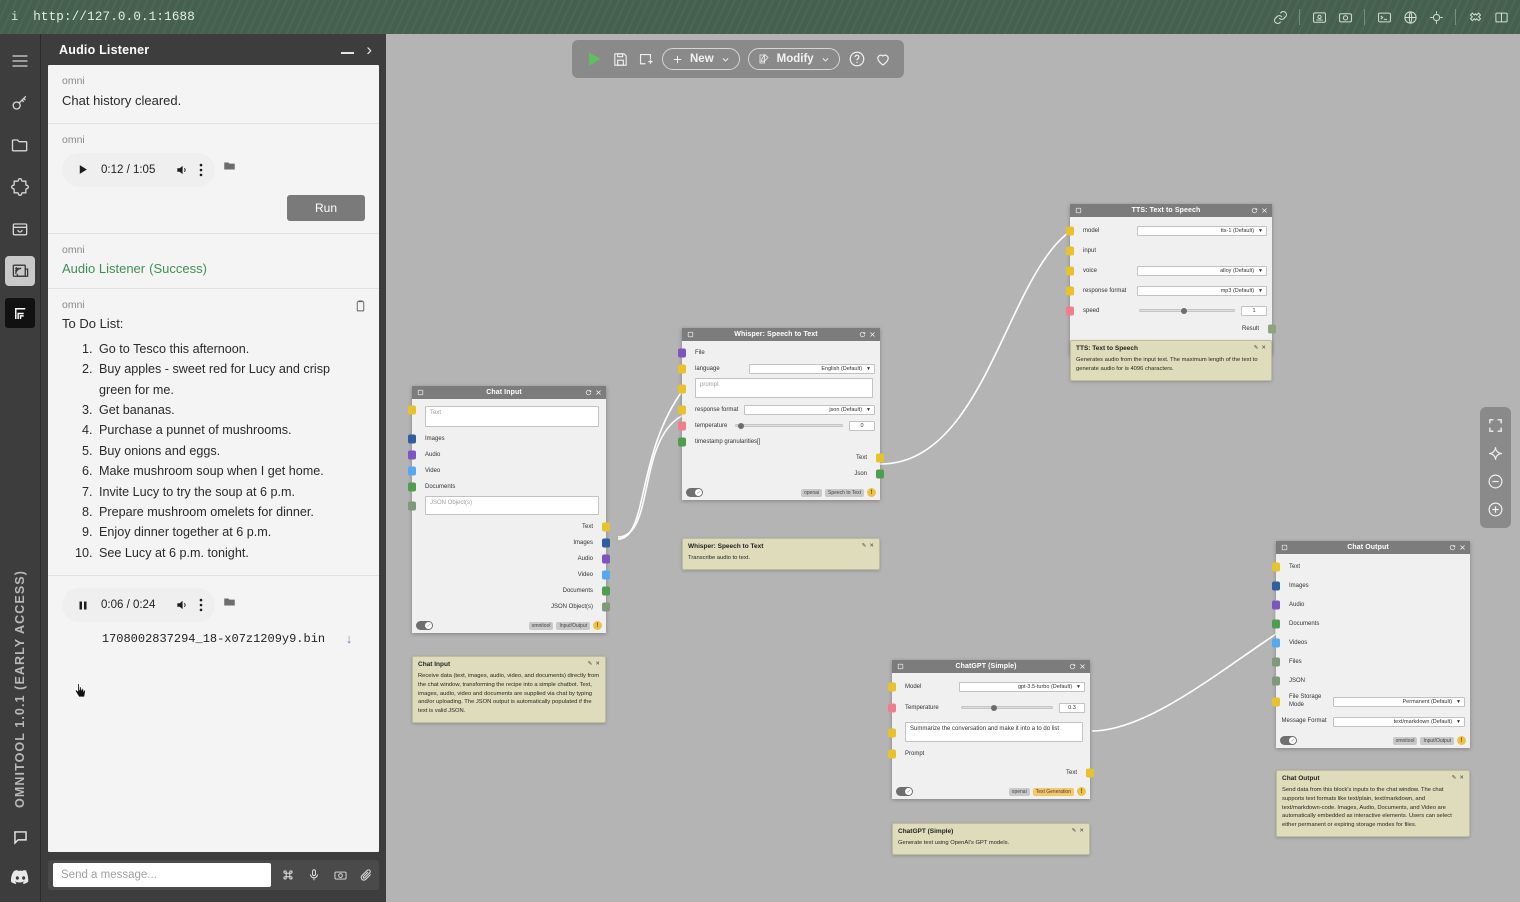  I want to click on input-row-voice: voice alloy (Default) ▼, so click(1169, 270).